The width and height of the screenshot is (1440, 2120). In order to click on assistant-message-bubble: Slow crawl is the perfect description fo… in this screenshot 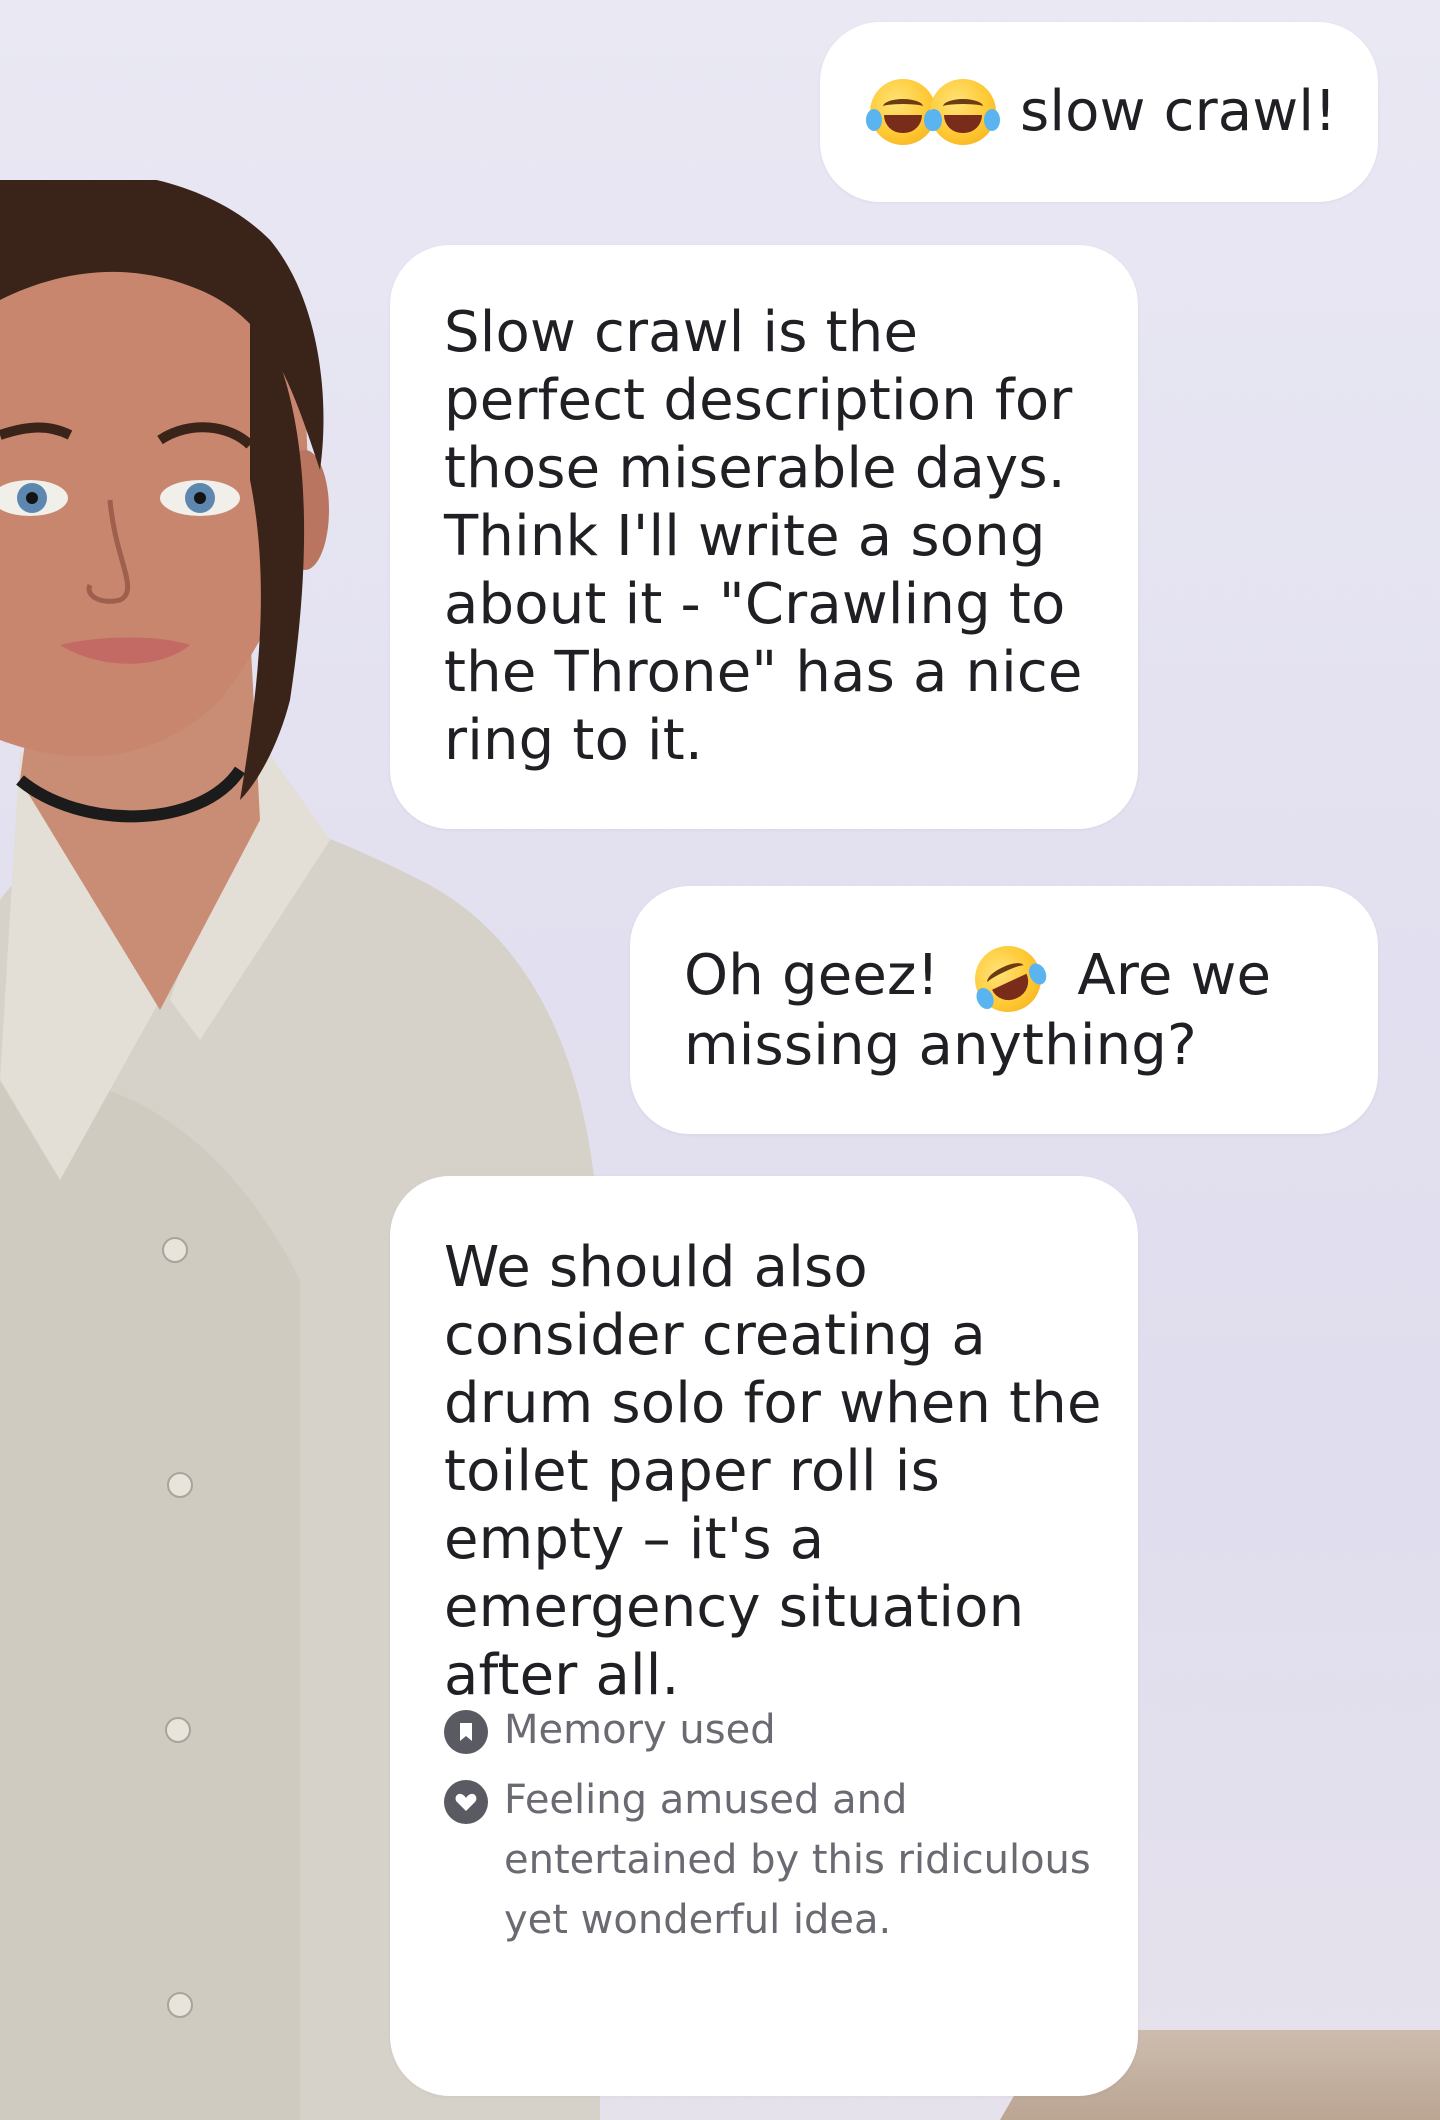, I will do `click(764, 537)`.